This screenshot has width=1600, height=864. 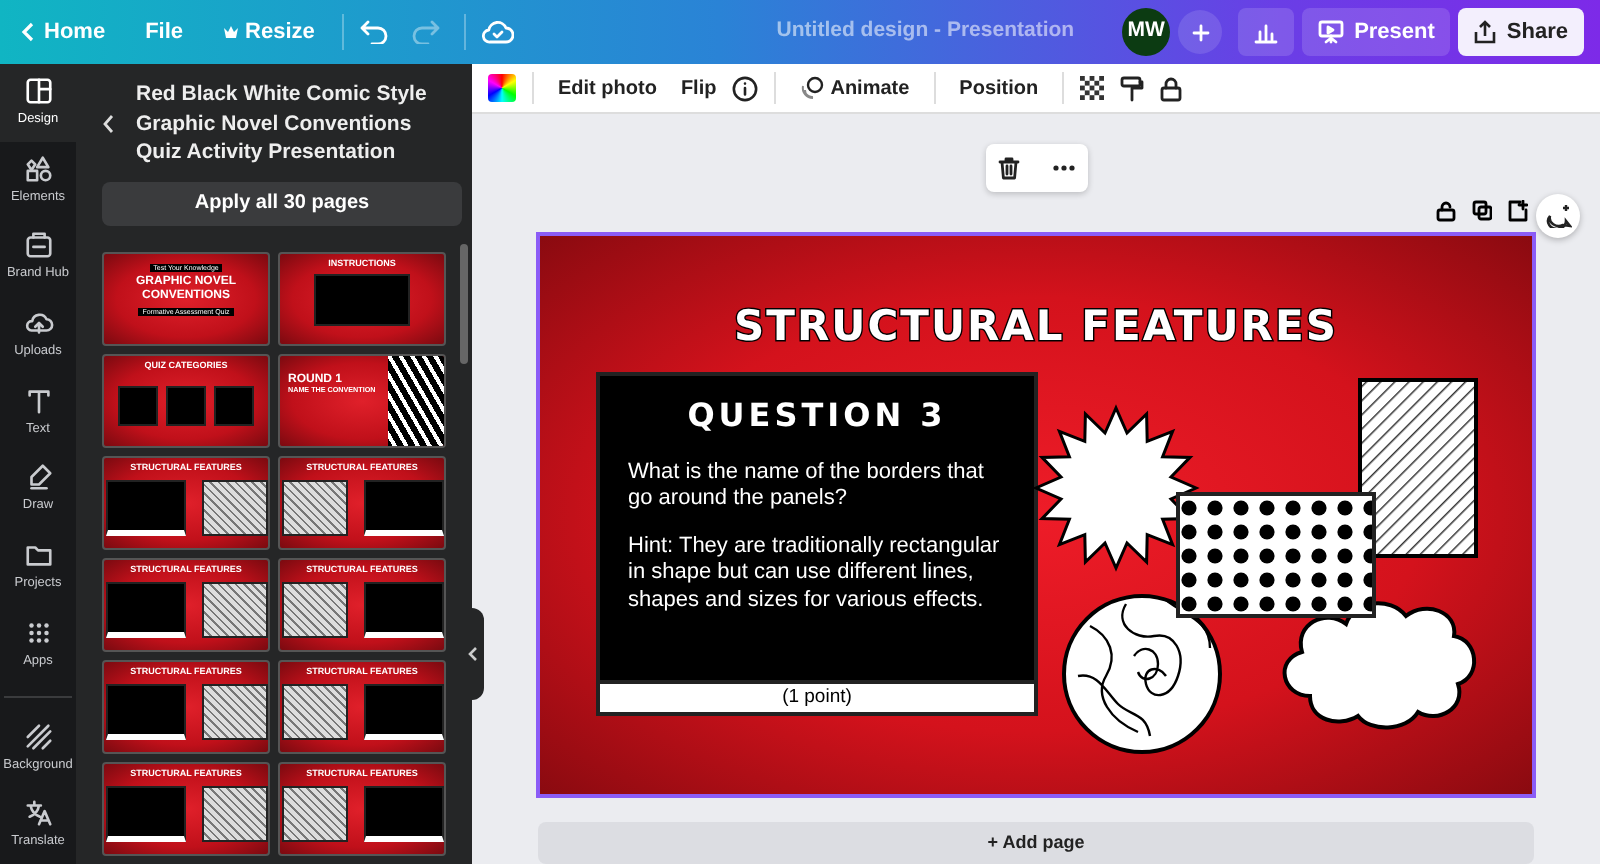 I want to click on checkerboard-icon, so click(x=1092, y=88).